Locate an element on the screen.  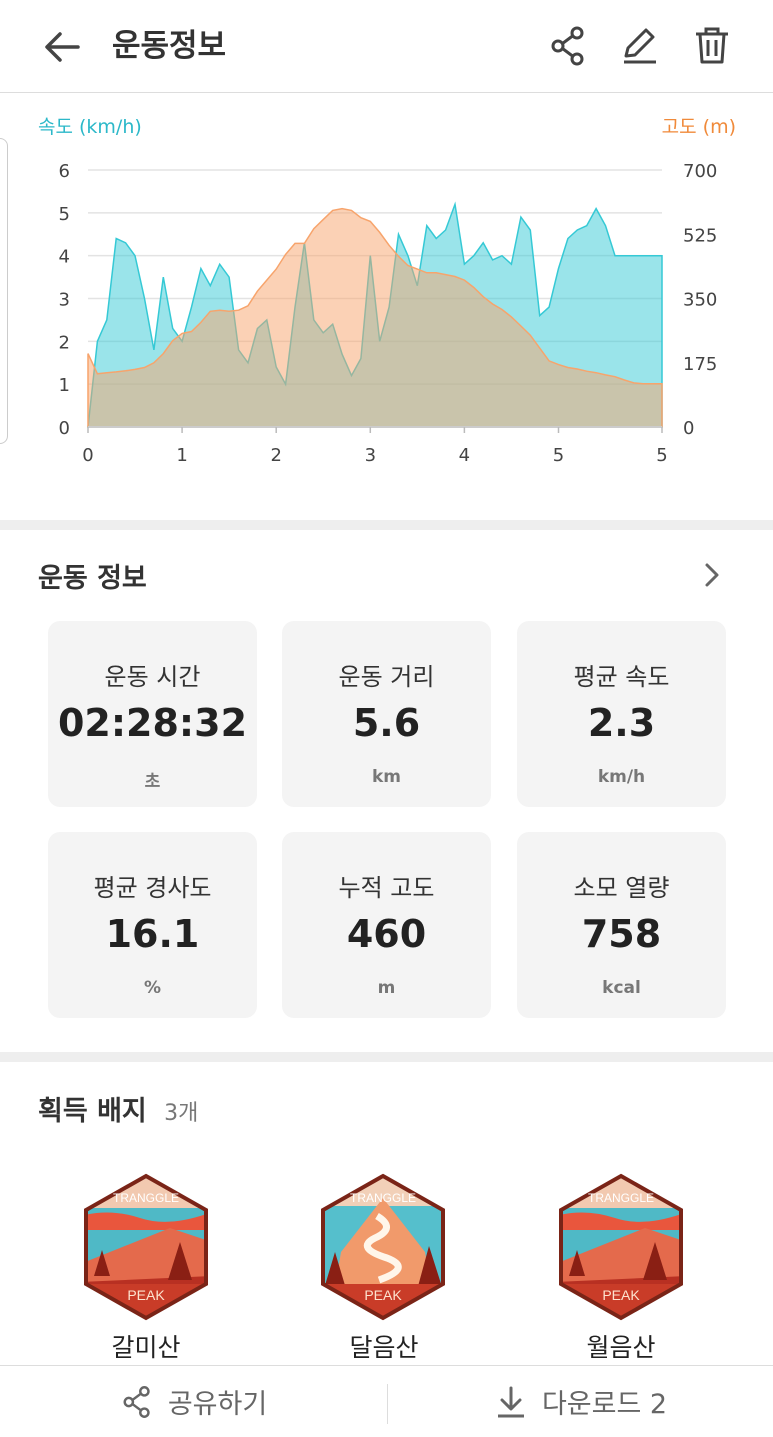
right-axis-tick-label: 175 is located at coordinates (700, 364).